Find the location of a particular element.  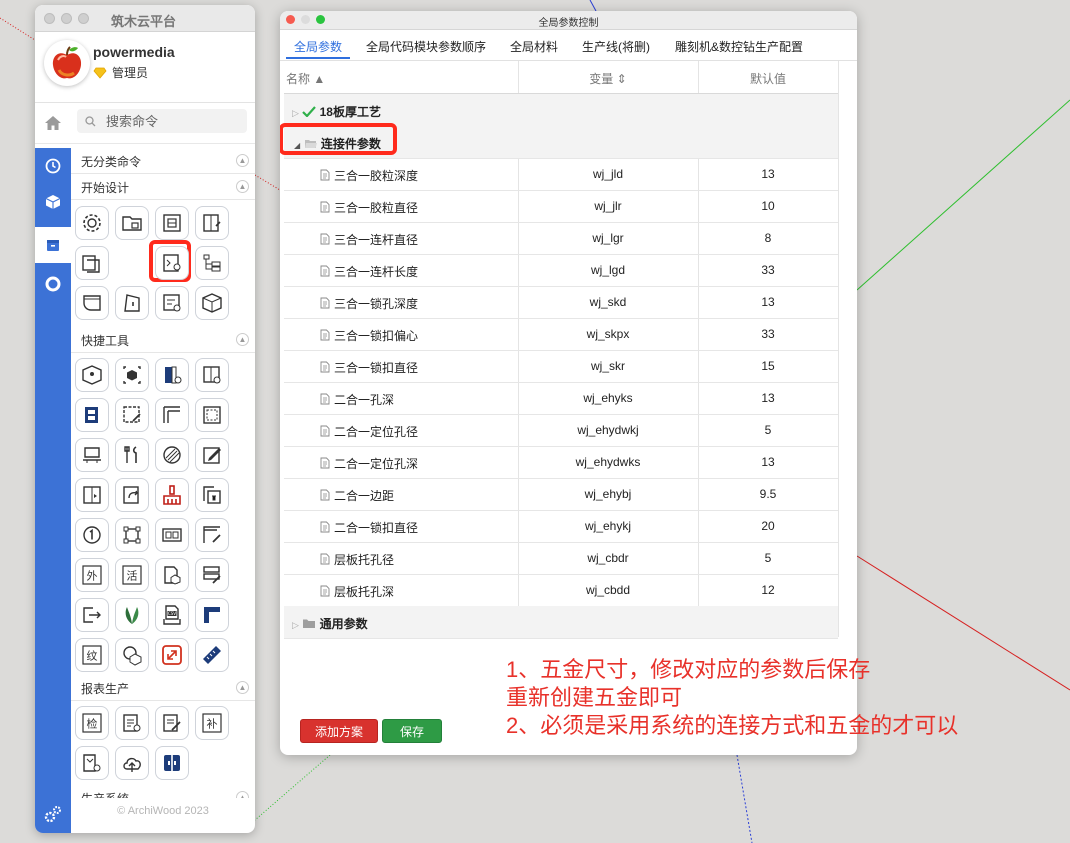

texture-ball-icon is located at coordinates (172, 455).